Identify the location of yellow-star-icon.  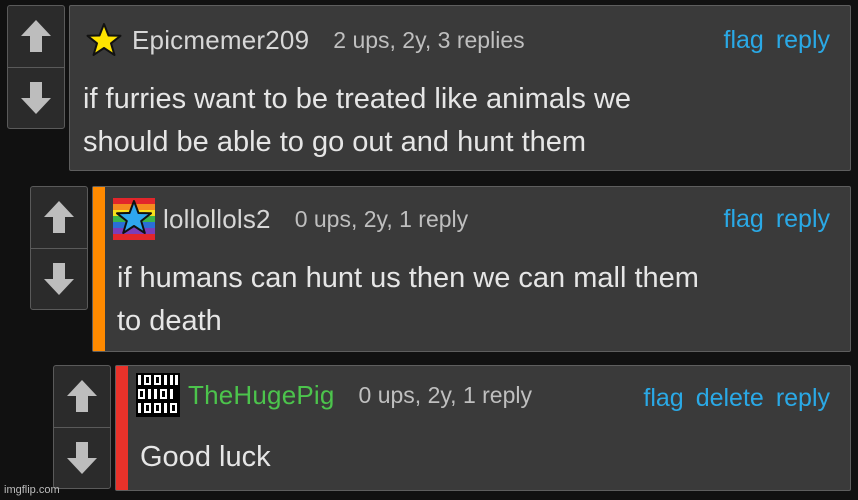
(104, 39).